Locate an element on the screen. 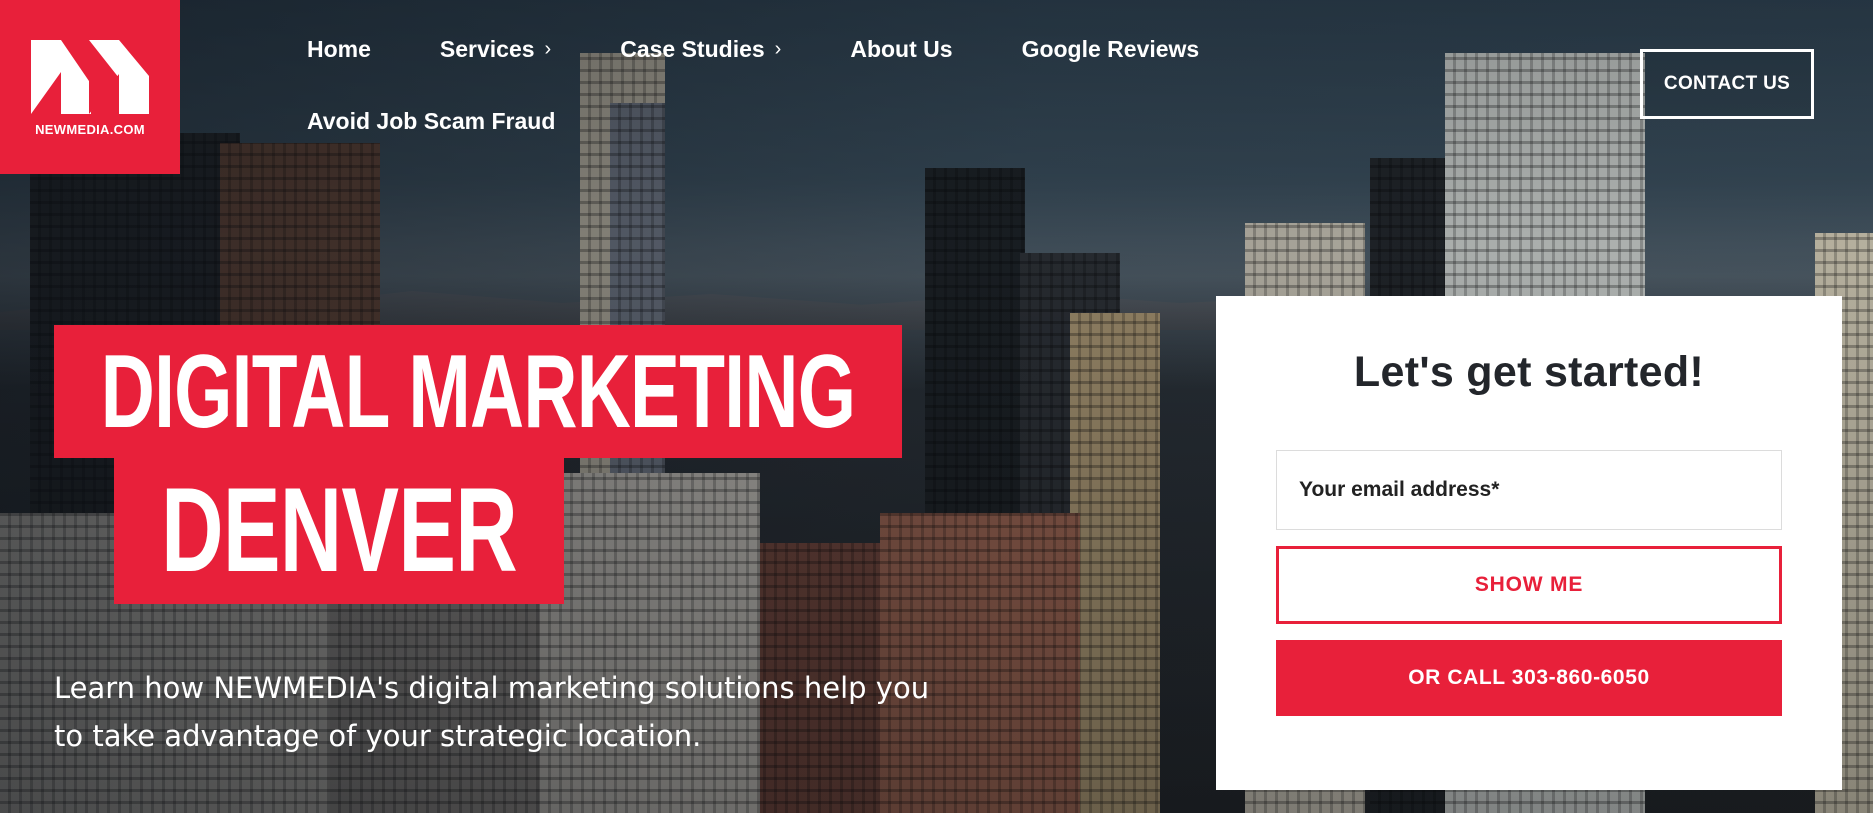 This screenshot has height=813, width=1873. show-me-button: SHOW ME is located at coordinates (1529, 585).